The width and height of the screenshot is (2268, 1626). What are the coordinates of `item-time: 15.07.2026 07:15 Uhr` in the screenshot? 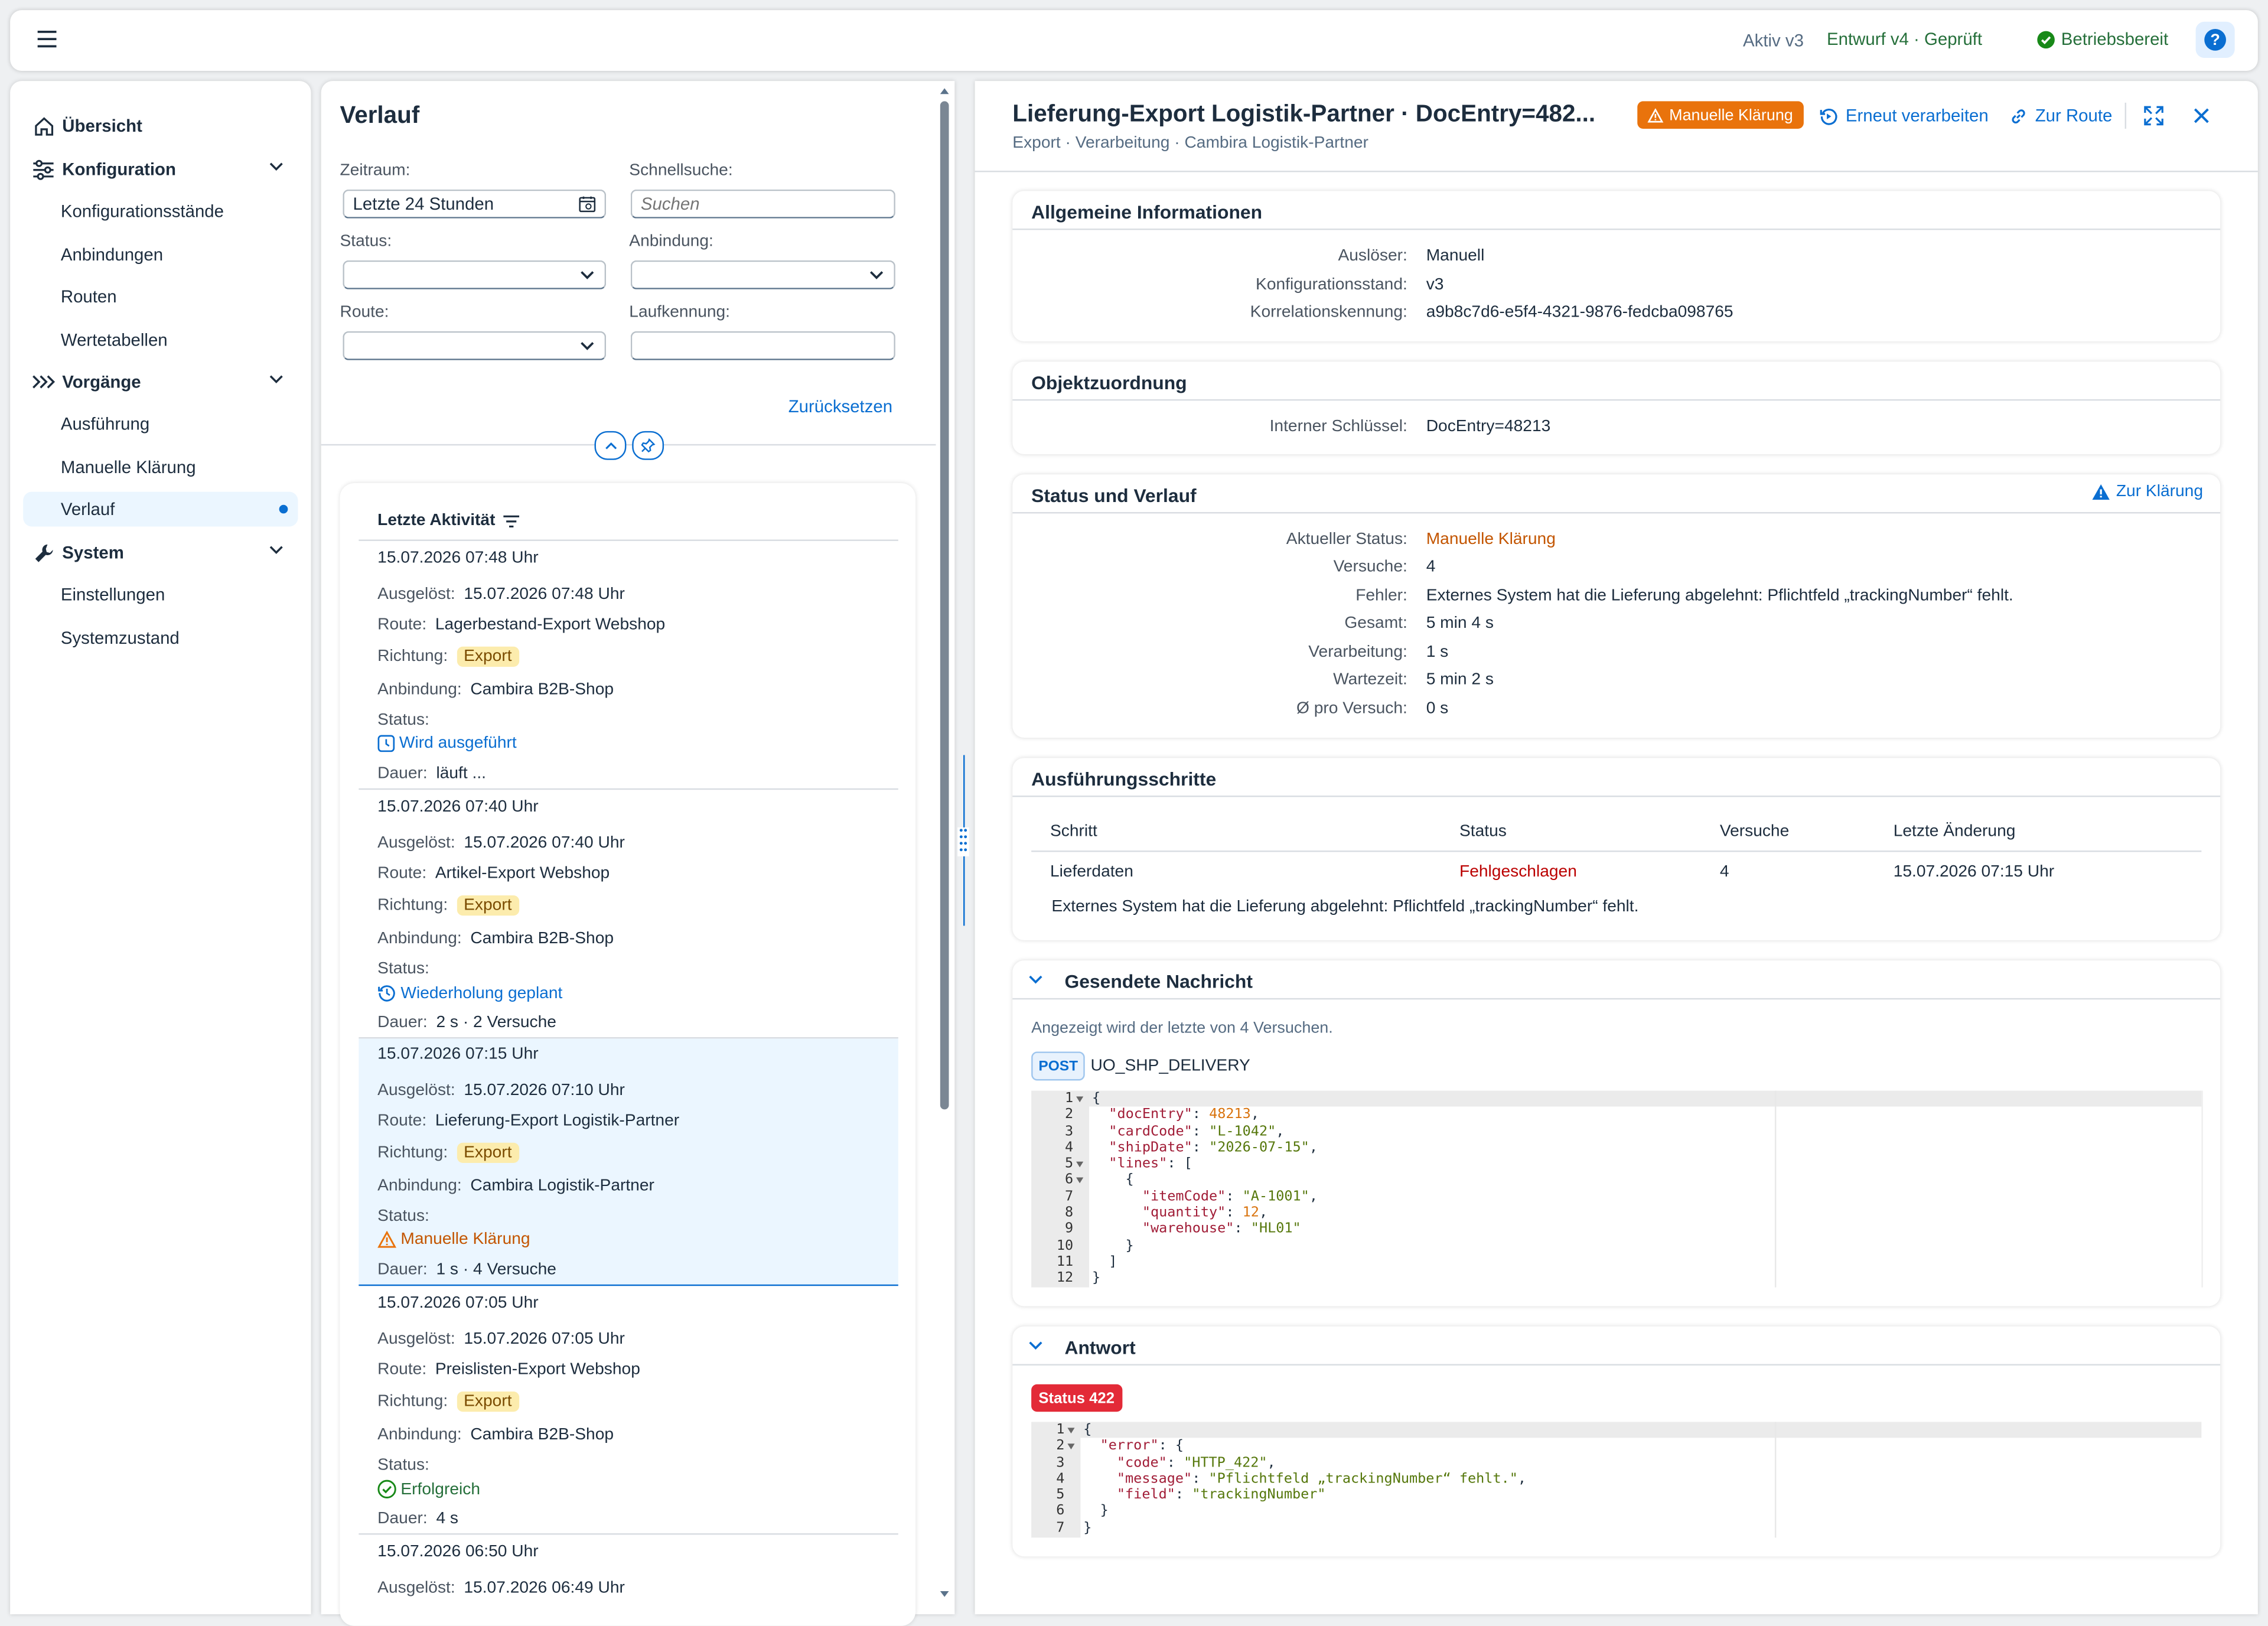 It's located at (458, 1054).